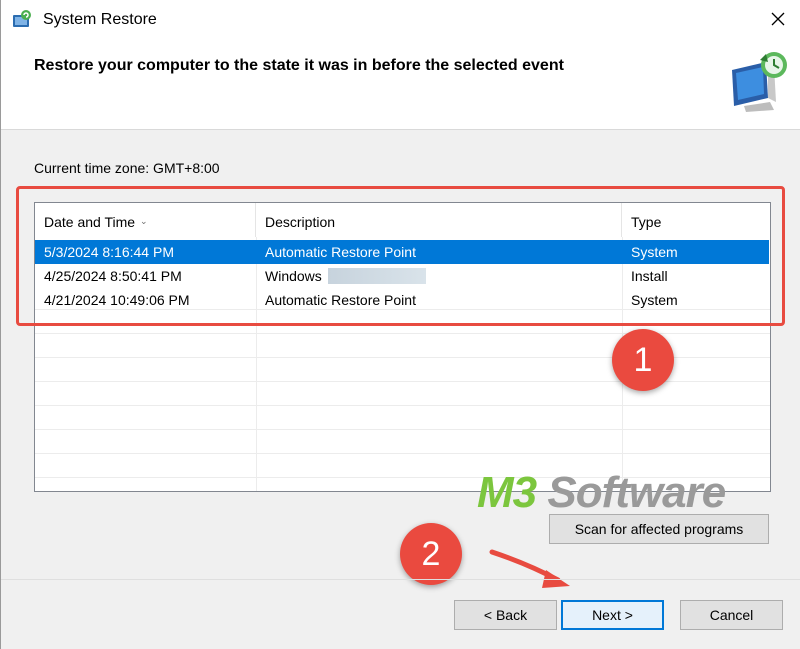 This screenshot has height=649, width=800. I want to click on next-button: Next >, so click(612, 615).